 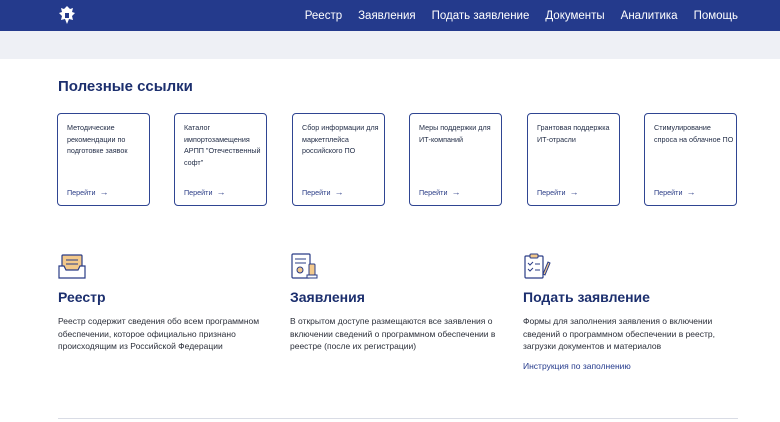 What do you see at coordinates (82, 297) in the screenshot?
I see `feature-title-registry: Реестр` at bounding box center [82, 297].